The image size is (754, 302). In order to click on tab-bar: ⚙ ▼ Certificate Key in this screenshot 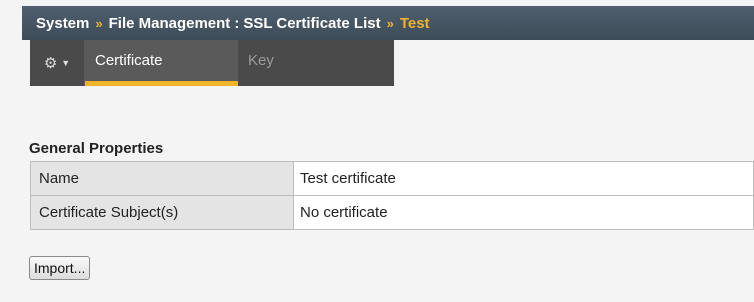, I will do `click(212, 63)`.